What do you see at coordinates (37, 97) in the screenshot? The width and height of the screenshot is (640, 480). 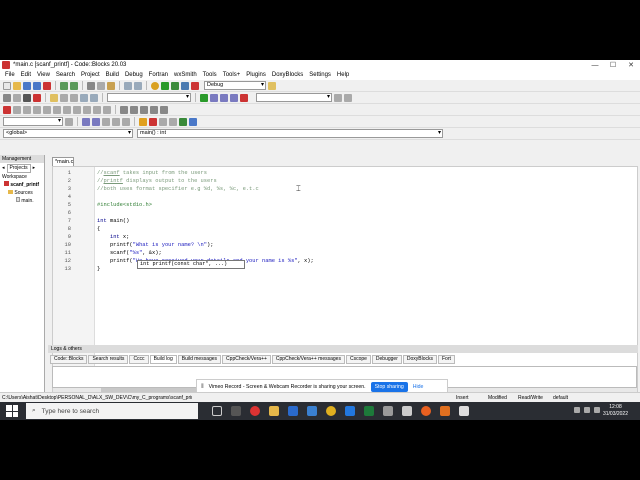 I see `stop-debug-icon` at bounding box center [37, 97].